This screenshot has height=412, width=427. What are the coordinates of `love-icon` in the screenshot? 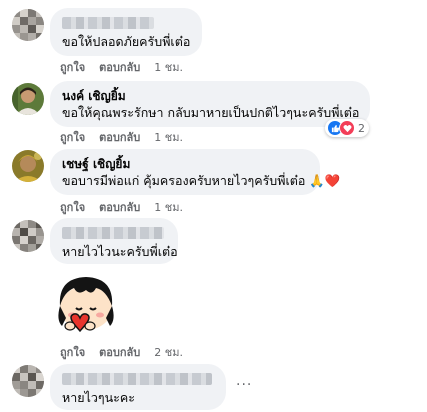 It's located at (347, 128).